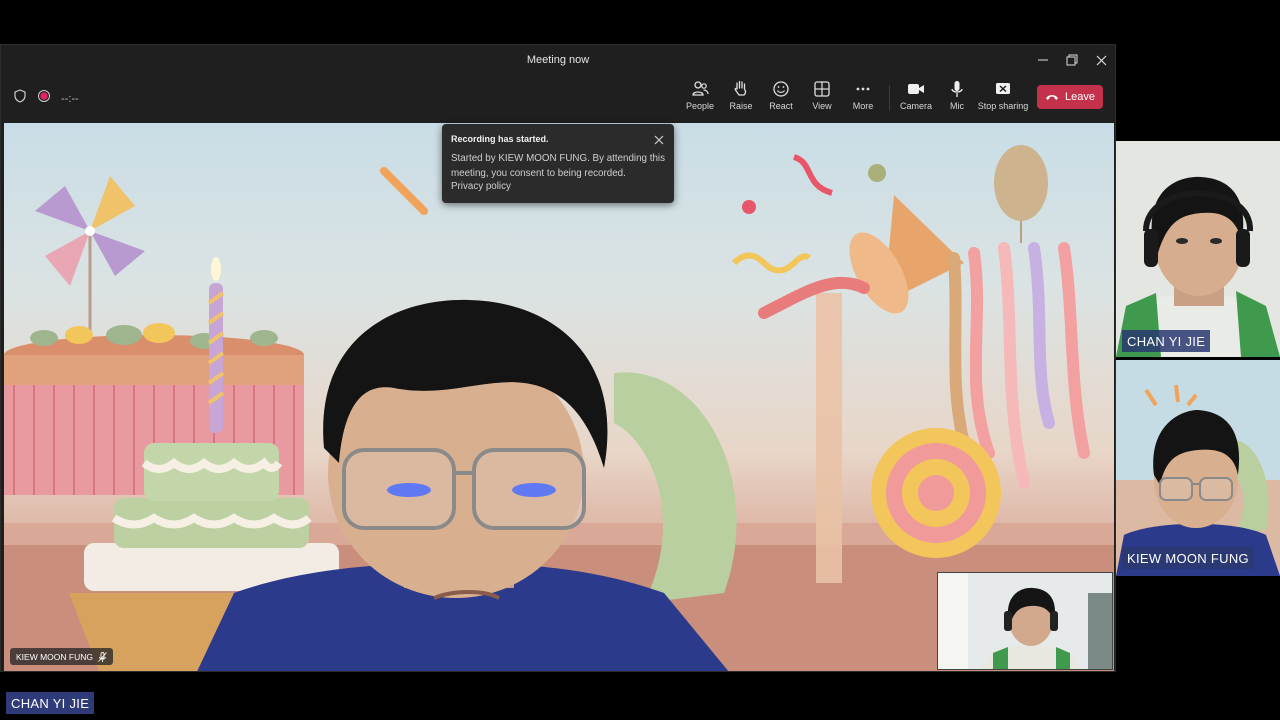 The height and width of the screenshot is (720, 1280). I want to click on participant-name-label: CHAN YI JIE, so click(1166, 341).